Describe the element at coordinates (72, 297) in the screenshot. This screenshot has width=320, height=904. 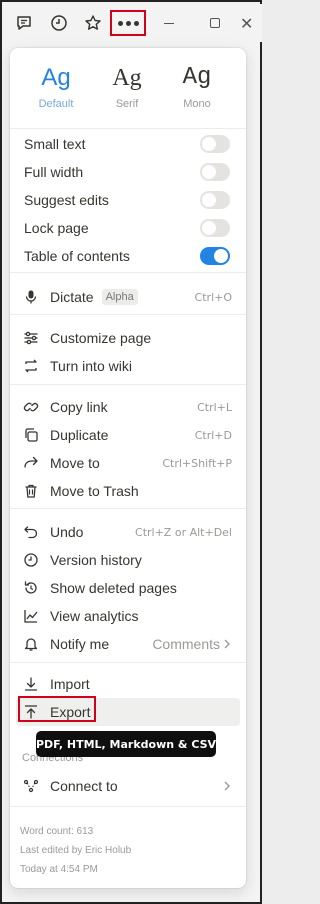
I see `menu-item-label: Dictate` at that location.